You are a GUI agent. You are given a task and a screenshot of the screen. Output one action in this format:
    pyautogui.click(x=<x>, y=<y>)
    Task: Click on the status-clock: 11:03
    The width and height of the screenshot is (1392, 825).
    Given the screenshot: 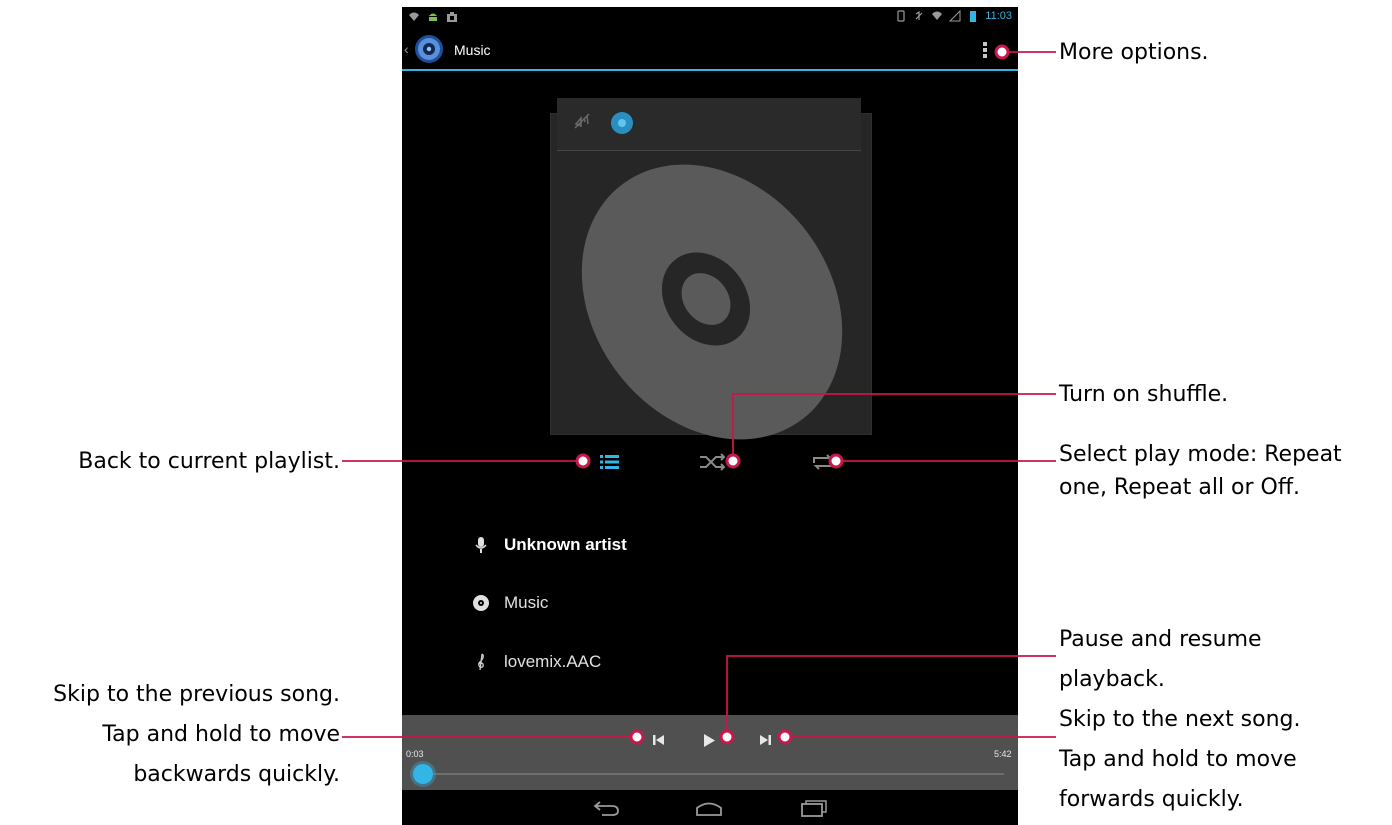 What is the action you would take?
    pyautogui.click(x=998, y=16)
    